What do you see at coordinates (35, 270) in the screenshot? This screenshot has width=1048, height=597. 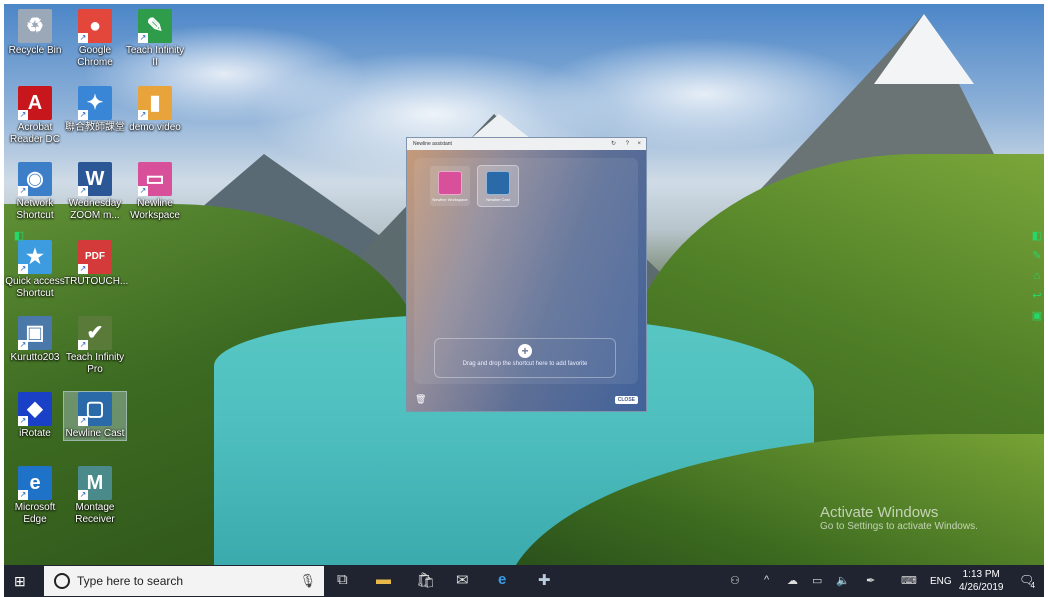 I see `desktop-icon-star: ★ ↗ Quick access Shortcut` at bounding box center [35, 270].